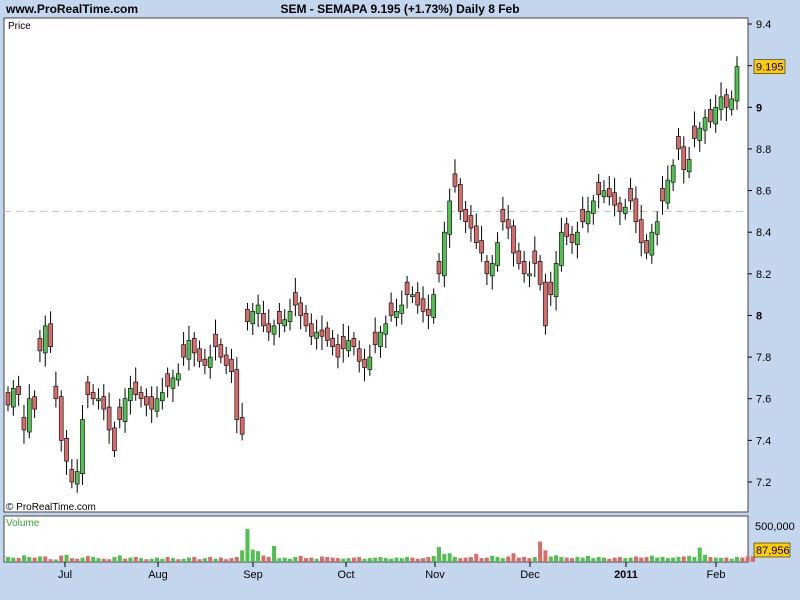 This screenshot has width=800, height=600. Describe the element at coordinates (759, 108) in the screenshot. I see `y-tick-label: 9` at that location.